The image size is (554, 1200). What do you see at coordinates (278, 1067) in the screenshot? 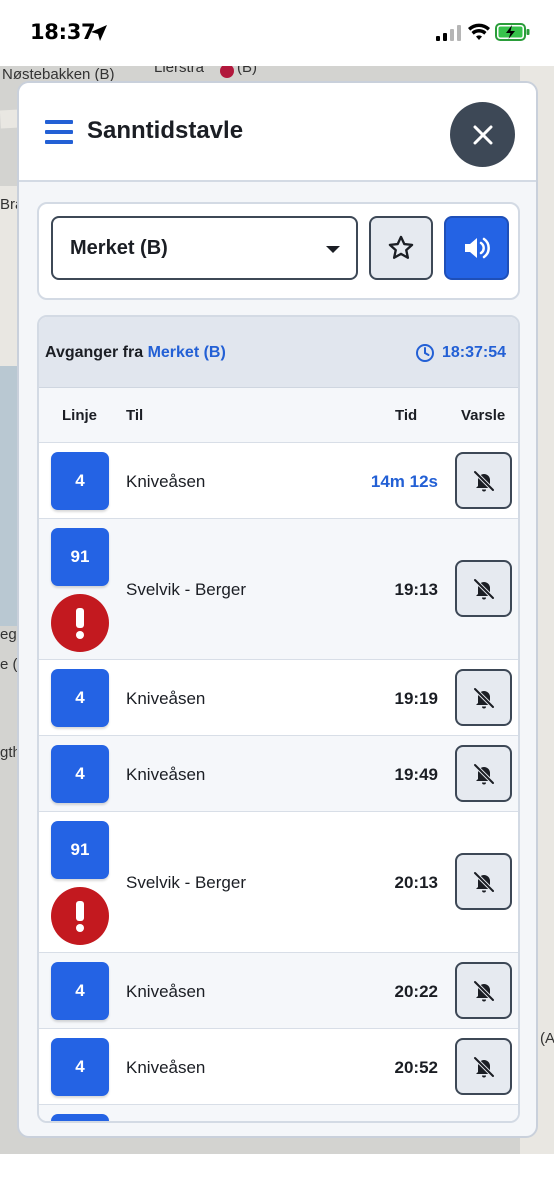
I see `table-row: 4 Kniveåsen 20:52` at bounding box center [278, 1067].